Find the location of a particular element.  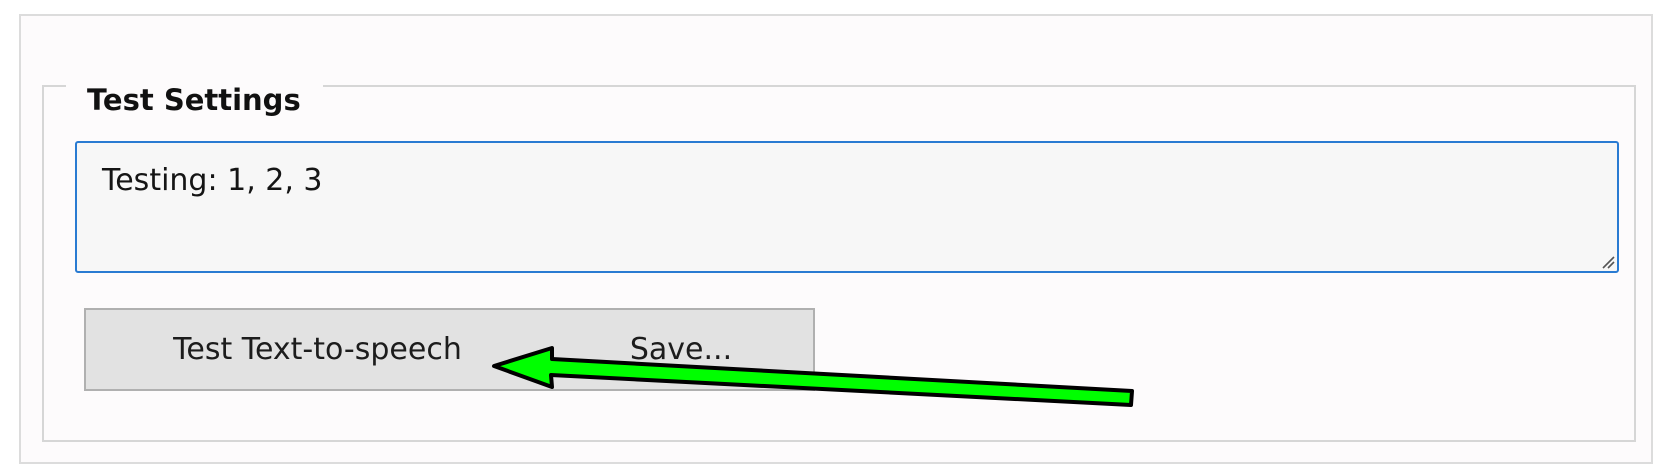

test-text-value: Testing: 1, 2, 3 is located at coordinates (212, 180).